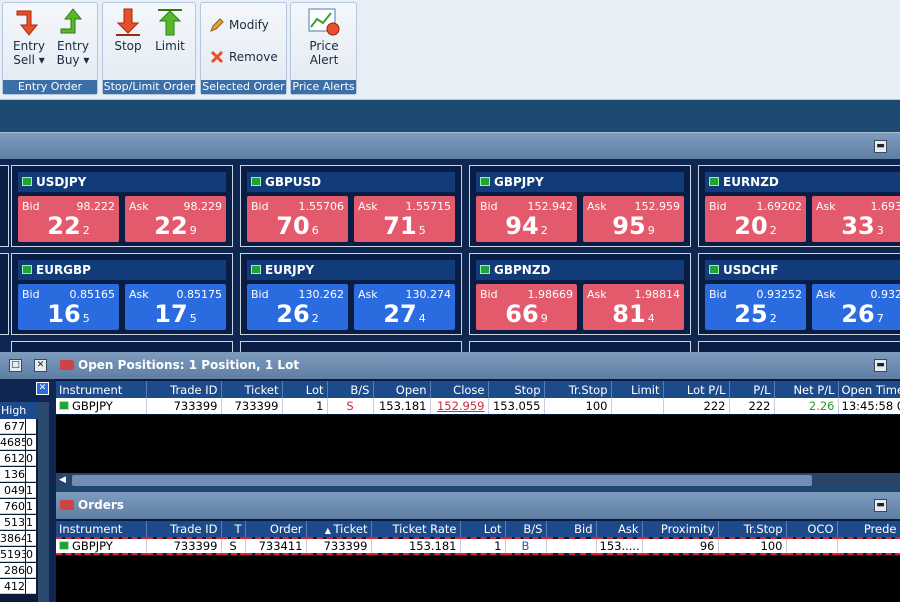 Image resolution: width=900 pixels, height=602 pixels. Describe the element at coordinates (806, 389) in the screenshot. I see `column-header: Net P/L` at that location.